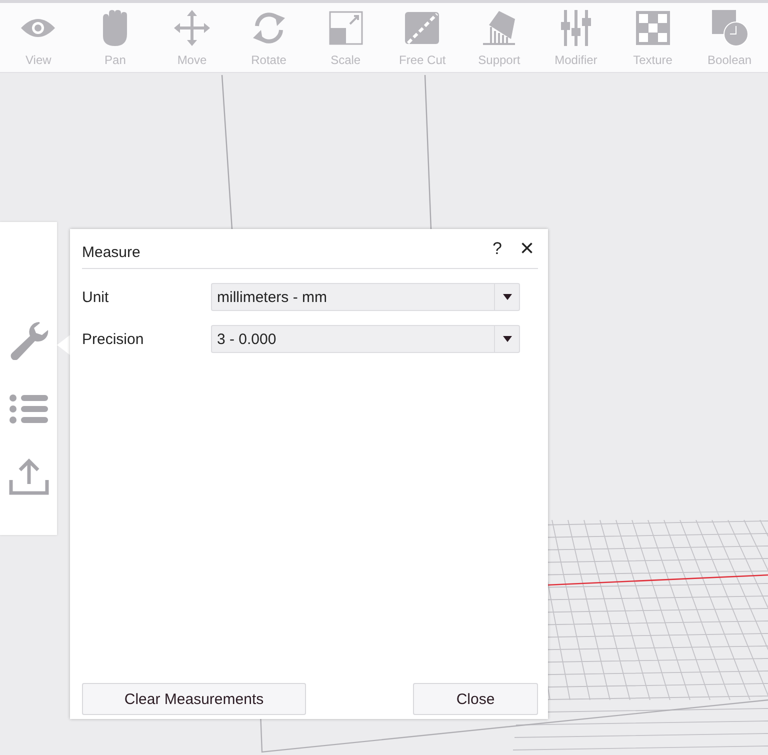 The height and width of the screenshot is (755, 768). What do you see at coordinates (38, 28) in the screenshot?
I see `eye-icon` at bounding box center [38, 28].